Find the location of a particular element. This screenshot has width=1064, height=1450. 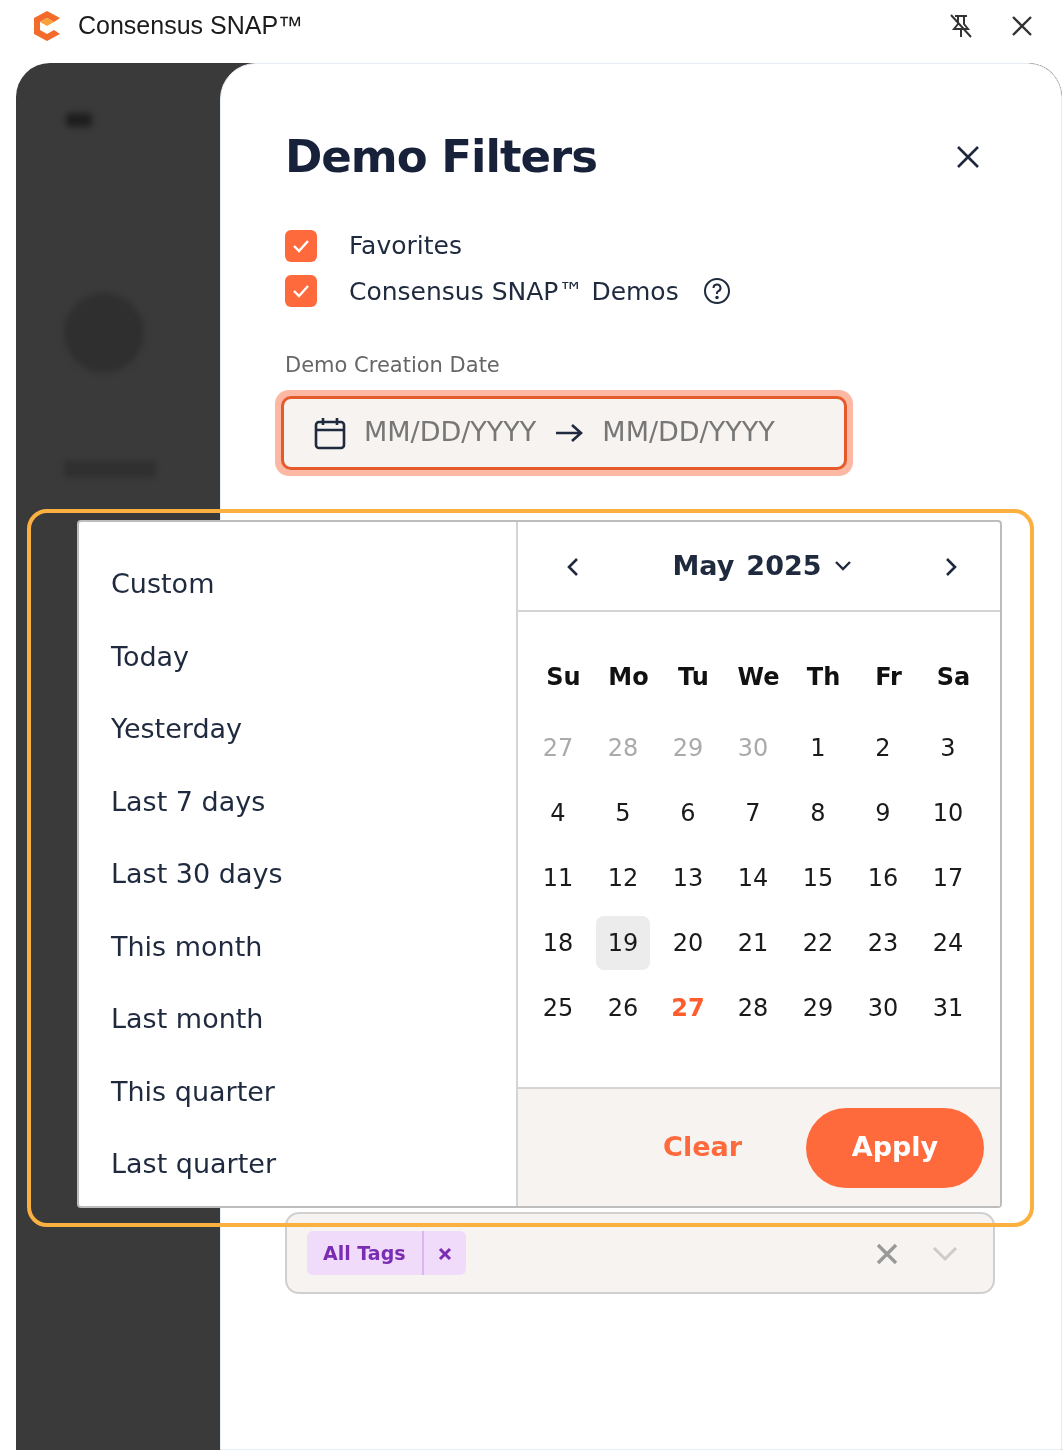

calendar-day: 30 is located at coordinates (883, 1007).